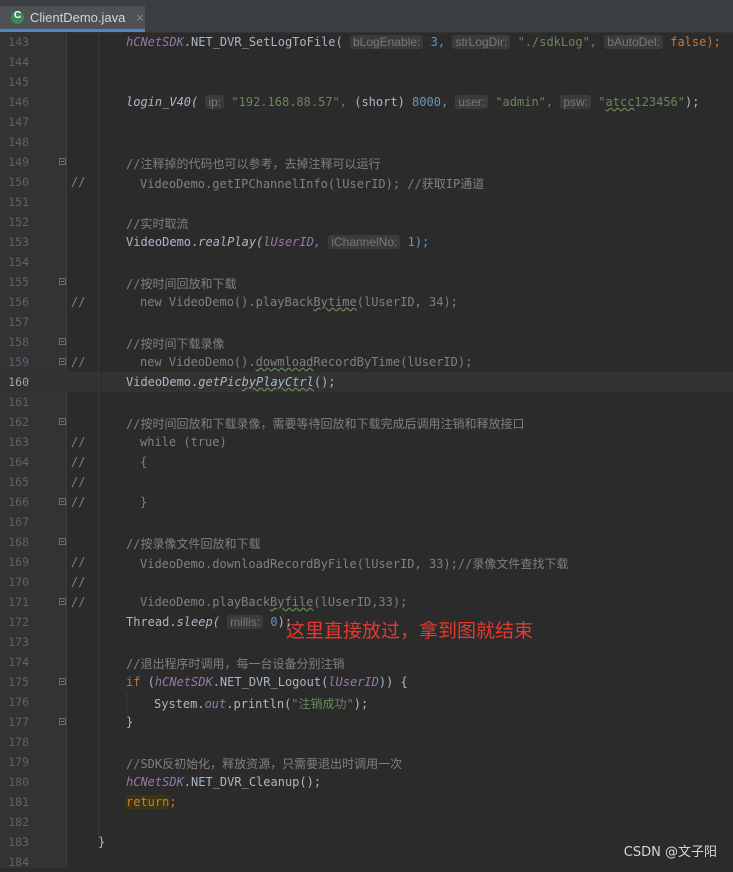  What do you see at coordinates (18, 462) in the screenshot?
I see `line-number: 164` at bounding box center [18, 462].